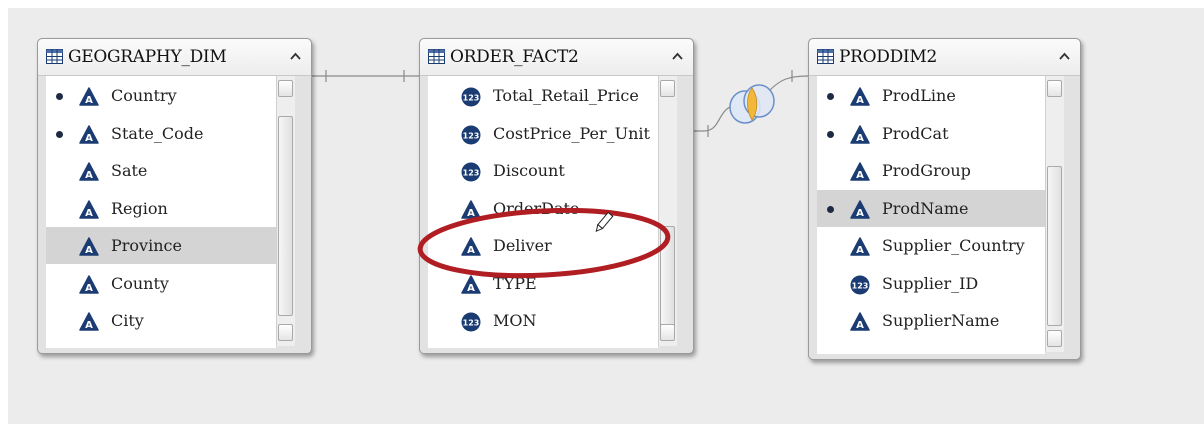 The image size is (1204, 424). I want to click on geography-order-link, so click(365, 76).